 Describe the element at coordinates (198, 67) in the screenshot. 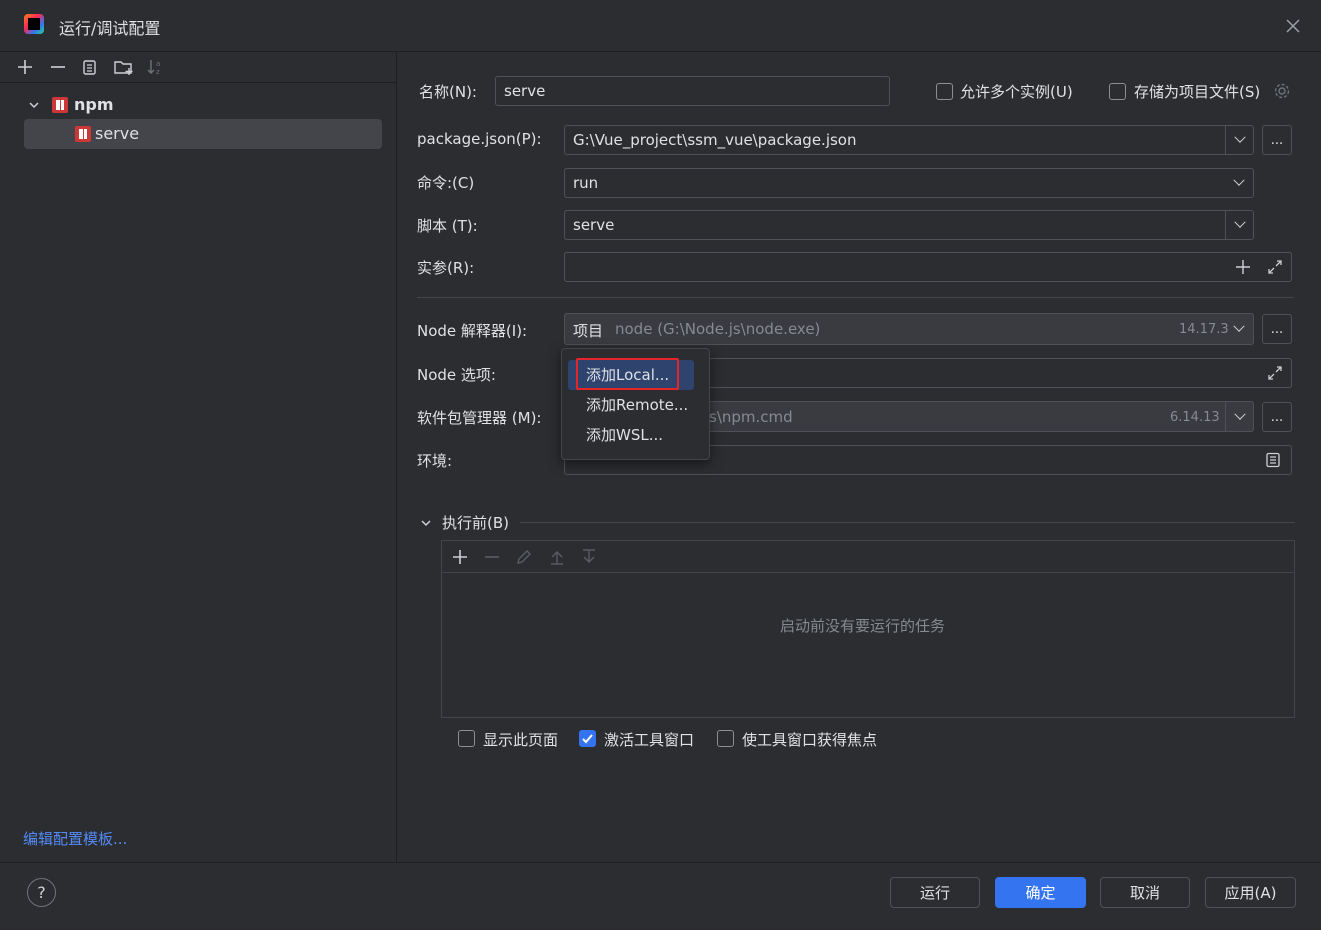

I see `left-toolbar: az` at that location.